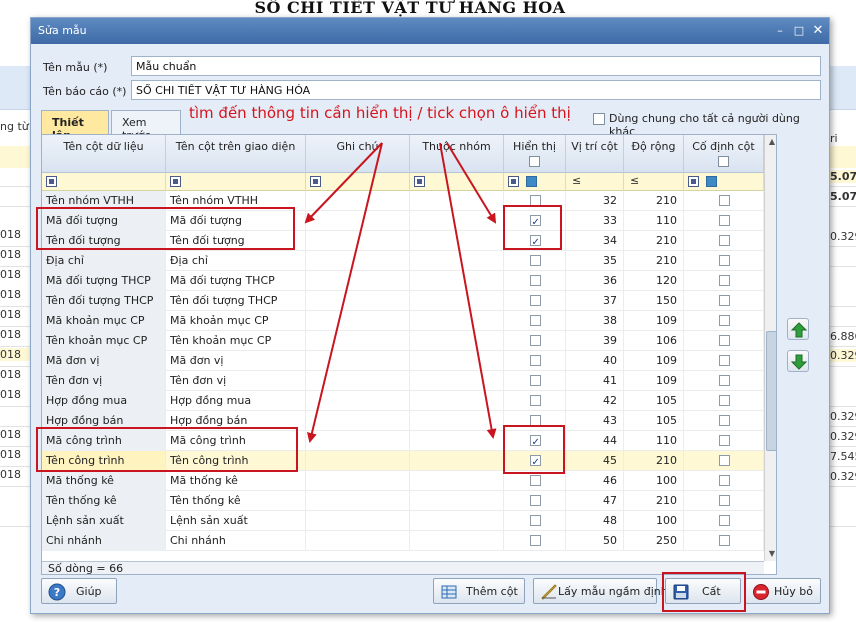  I want to click on maximize-button: □, so click(799, 31).